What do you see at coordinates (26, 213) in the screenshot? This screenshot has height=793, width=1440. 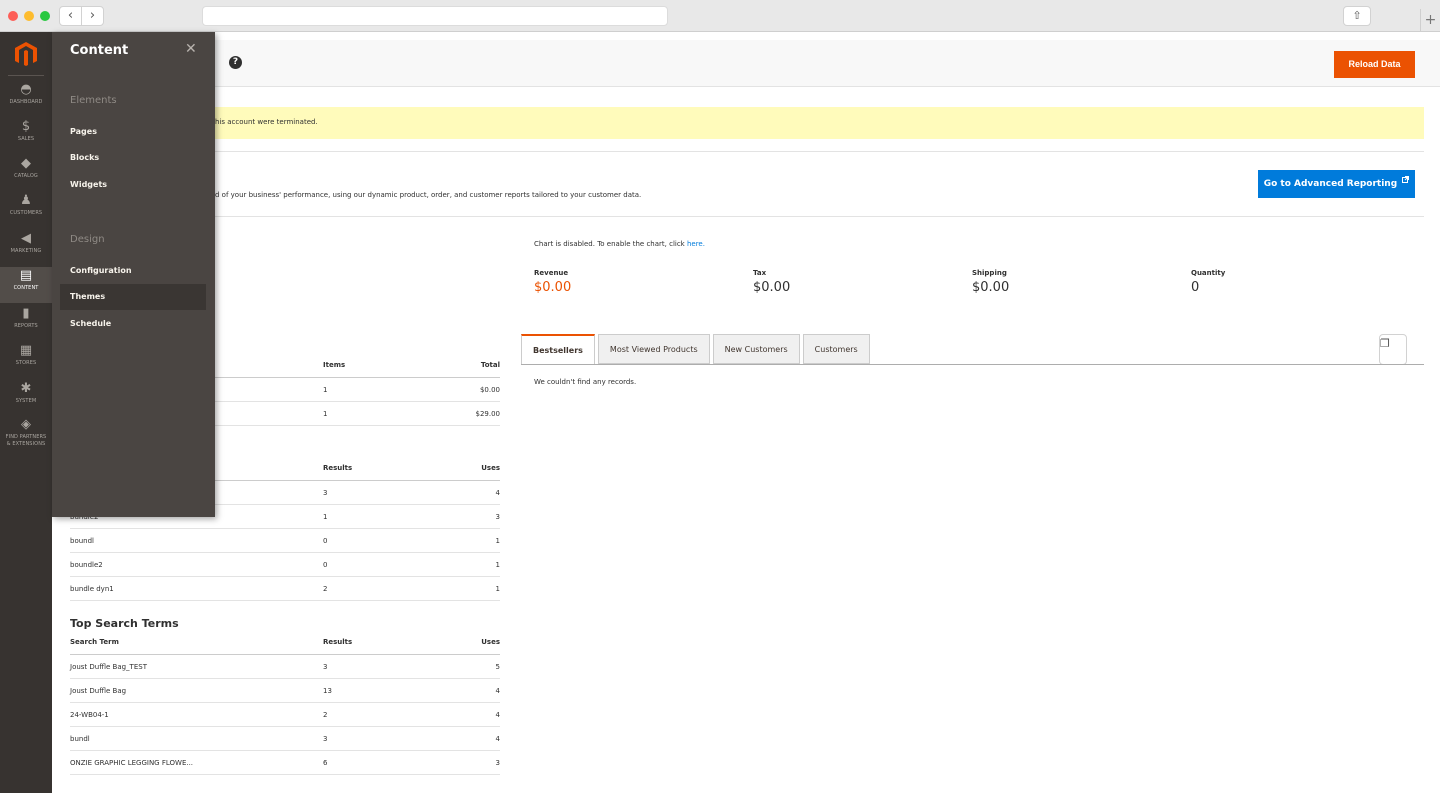 I see `sidebar-item-label: CUSTOMERS` at bounding box center [26, 213].